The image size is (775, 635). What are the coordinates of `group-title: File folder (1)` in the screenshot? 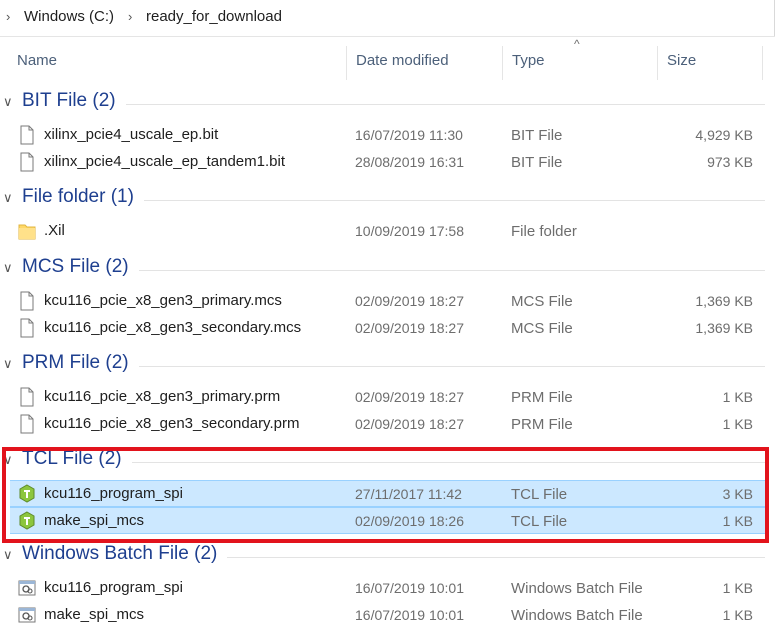 It's located at (78, 196).